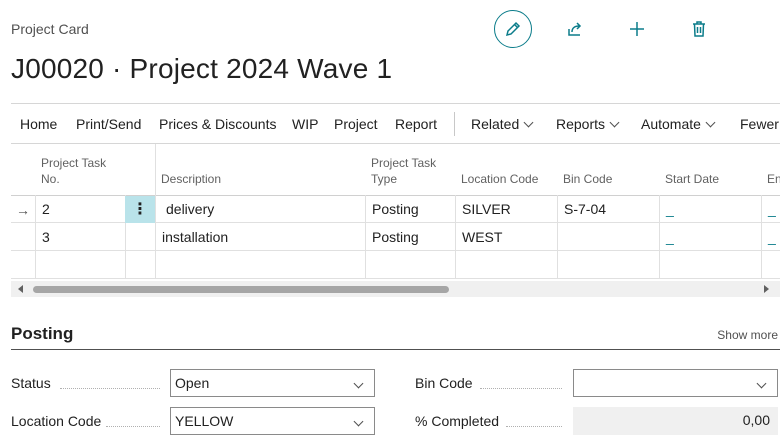 The height and width of the screenshot is (440, 780). What do you see at coordinates (482, 237) in the screenshot?
I see `cell-location-code: WEST` at bounding box center [482, 237].